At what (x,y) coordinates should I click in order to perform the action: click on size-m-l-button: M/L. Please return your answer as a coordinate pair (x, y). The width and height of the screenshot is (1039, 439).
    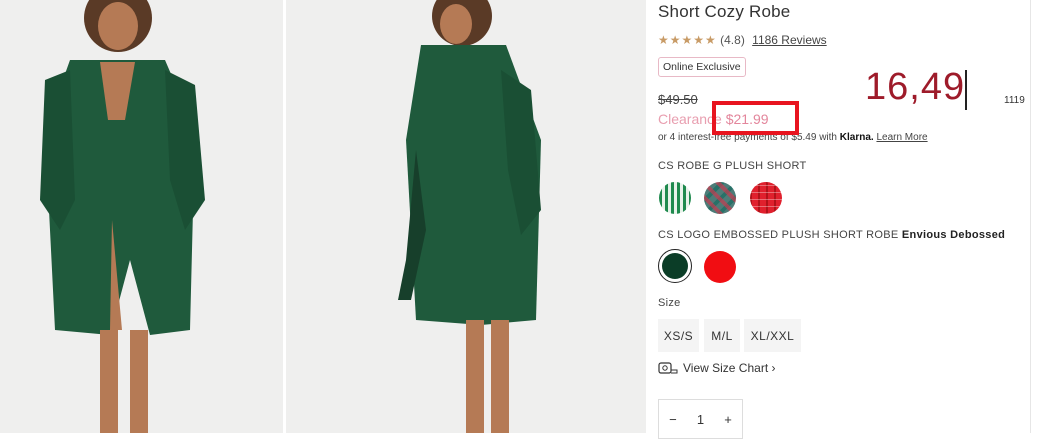
    Looking at the image, I should click on (722, 335).